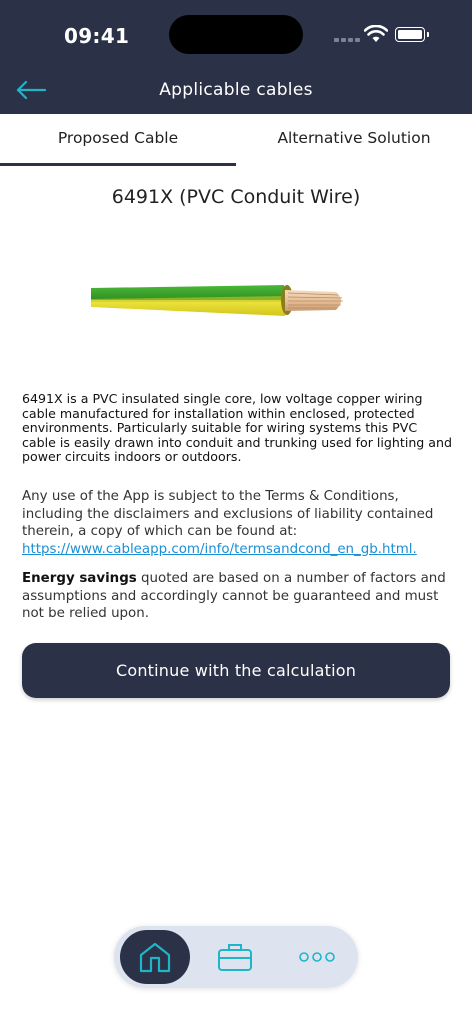 This screenshot has height=1024, width=472. I want to click on bottom-nav, so click(236, 957).